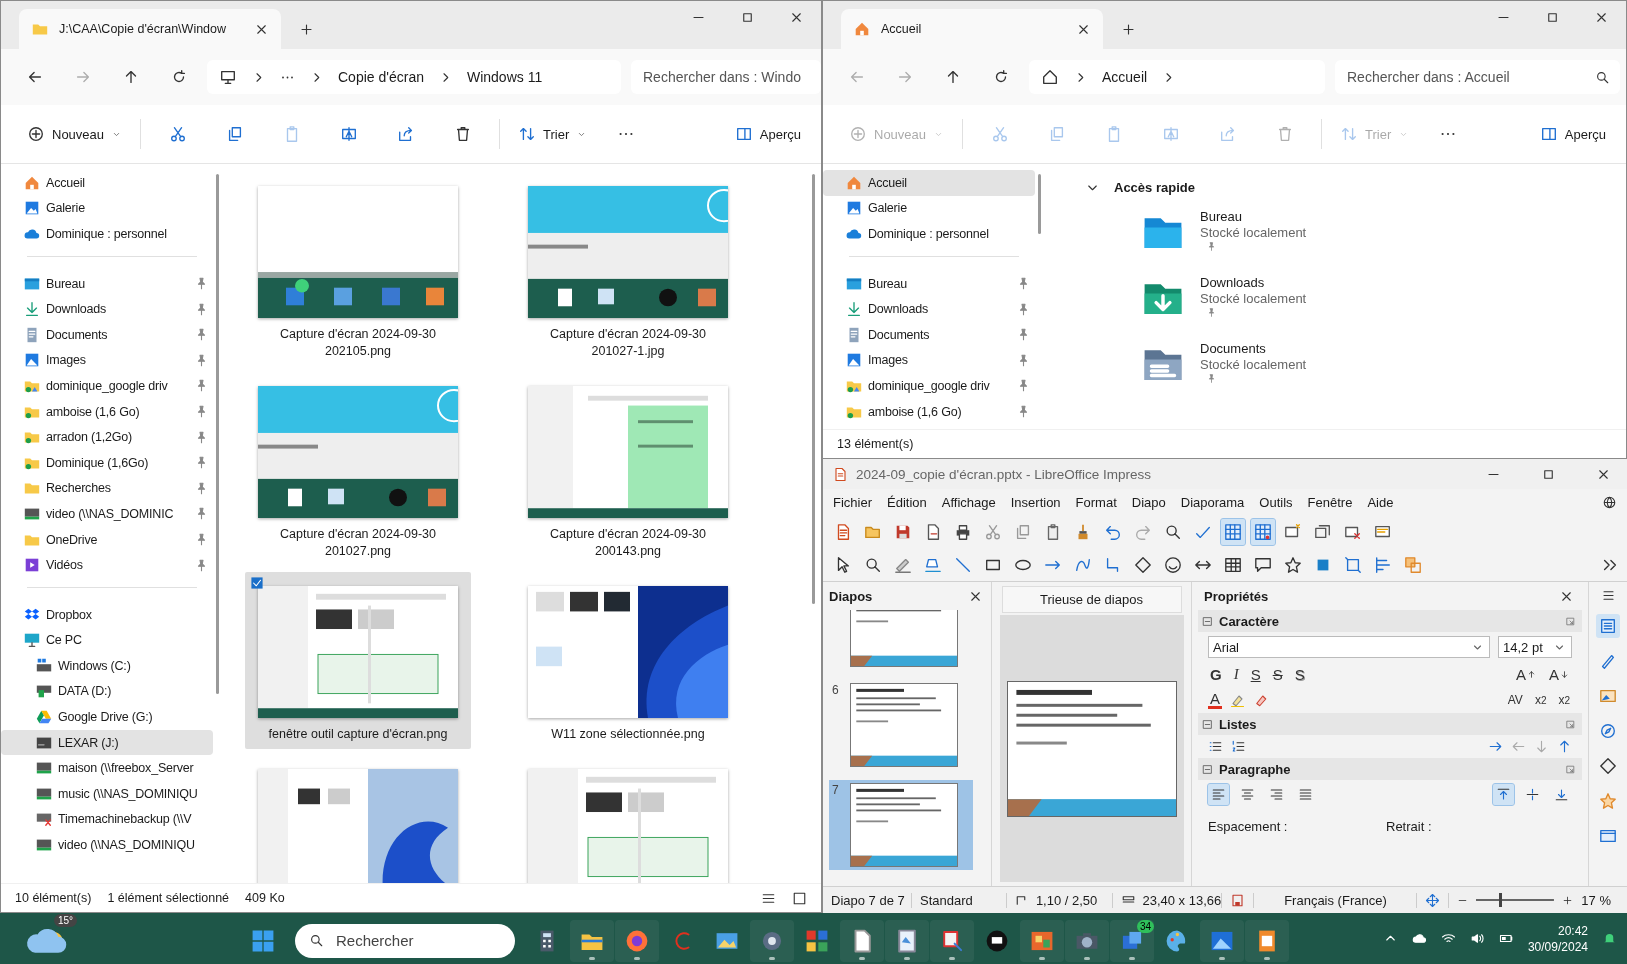 The height and width of the screenshot is (964, 1627). Describe the element at coordinates (417, 940) in the screenshot. I see `search-input: Rechercher` at that location.